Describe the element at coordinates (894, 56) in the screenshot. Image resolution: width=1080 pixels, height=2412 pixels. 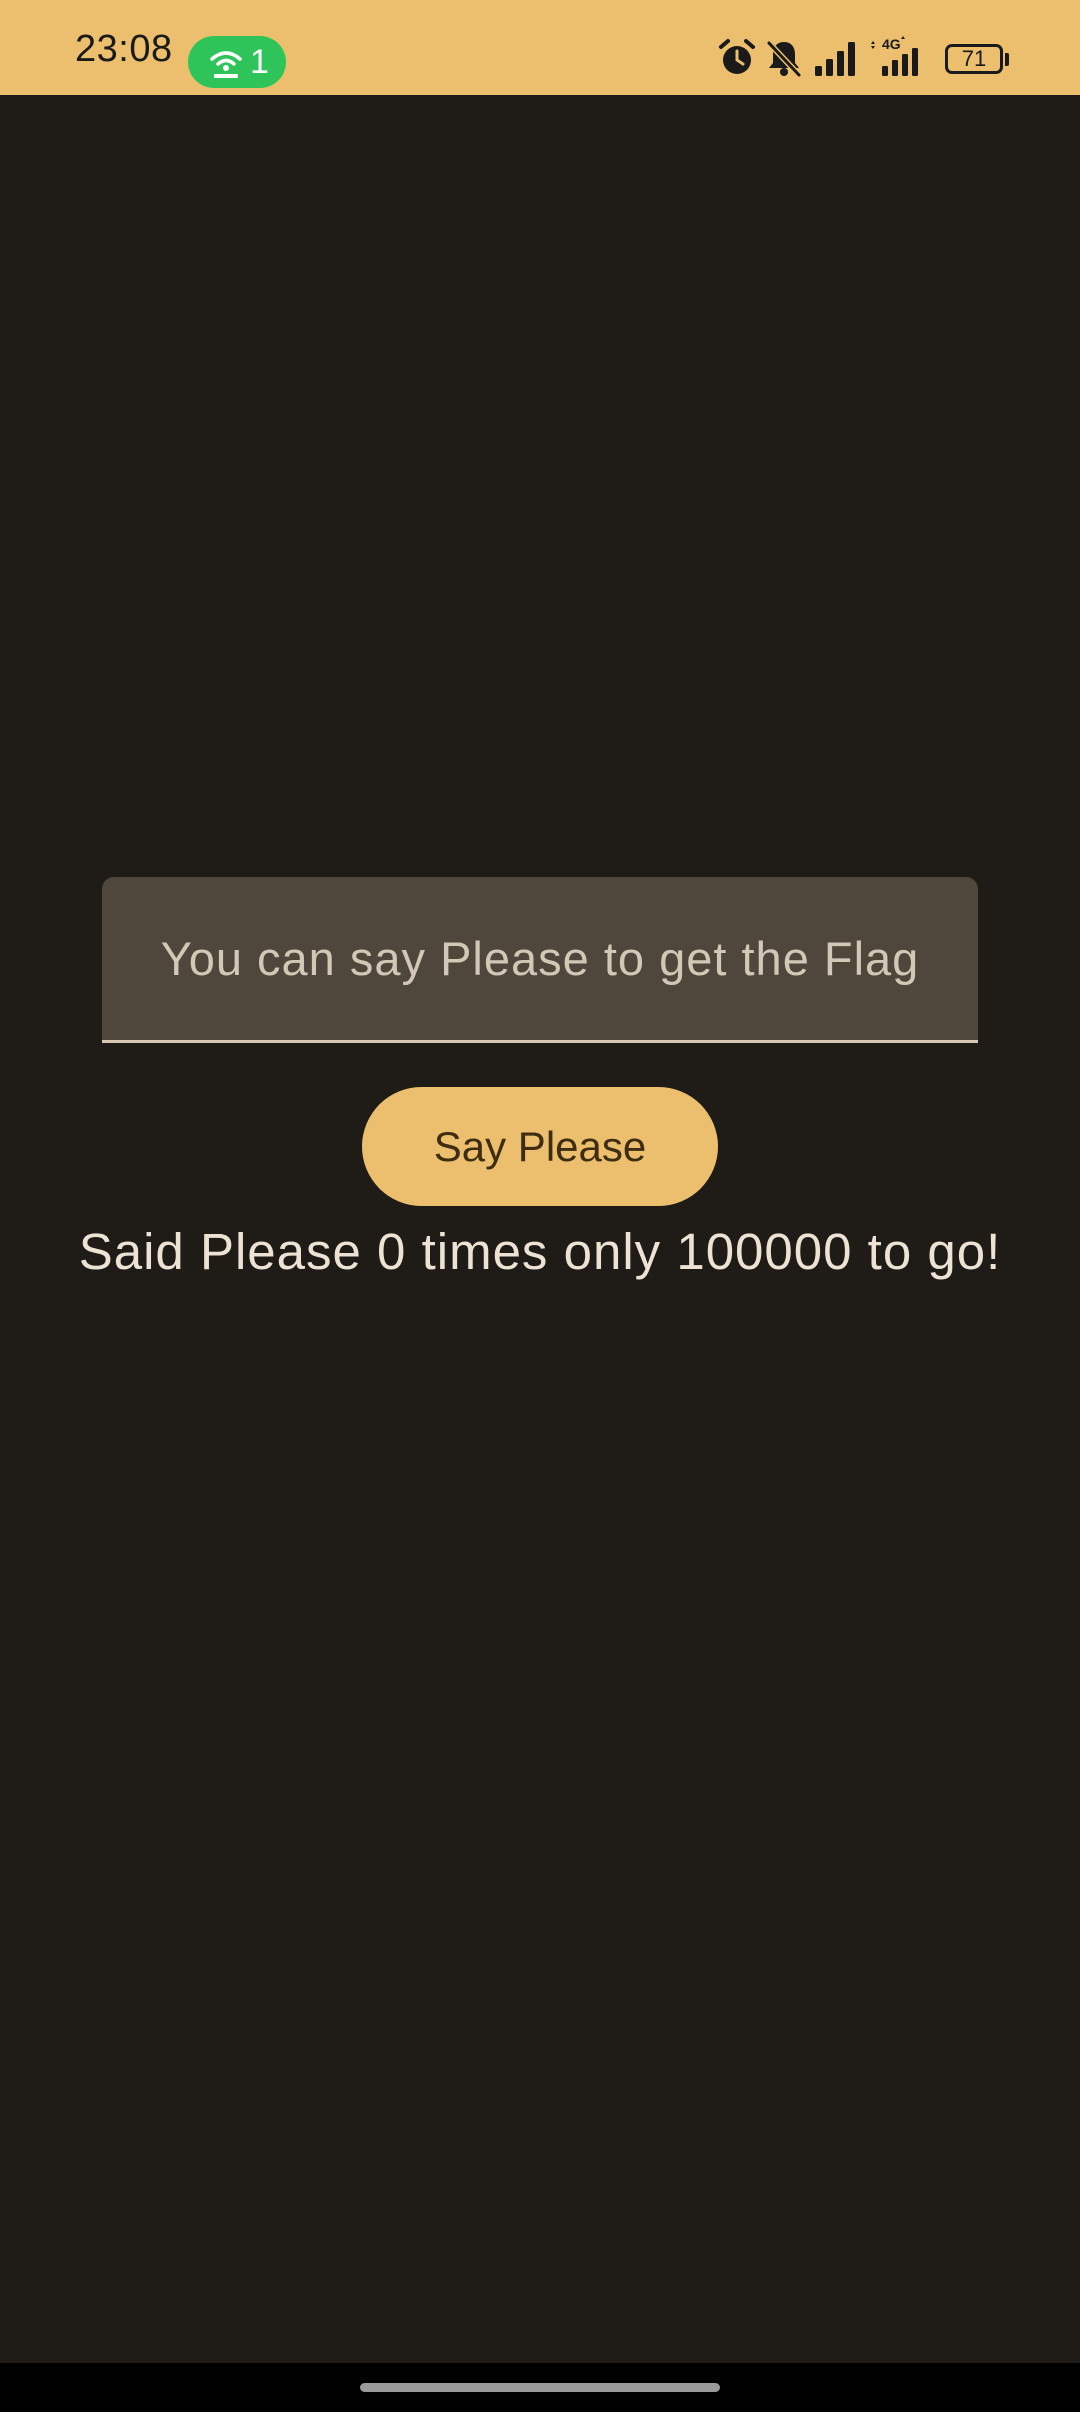
I see `signal-4g-icon: 4G` at that location.